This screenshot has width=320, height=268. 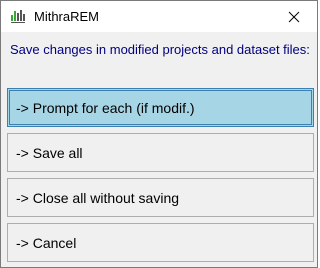 I want to click on close-button, so click(x=294, y=16).